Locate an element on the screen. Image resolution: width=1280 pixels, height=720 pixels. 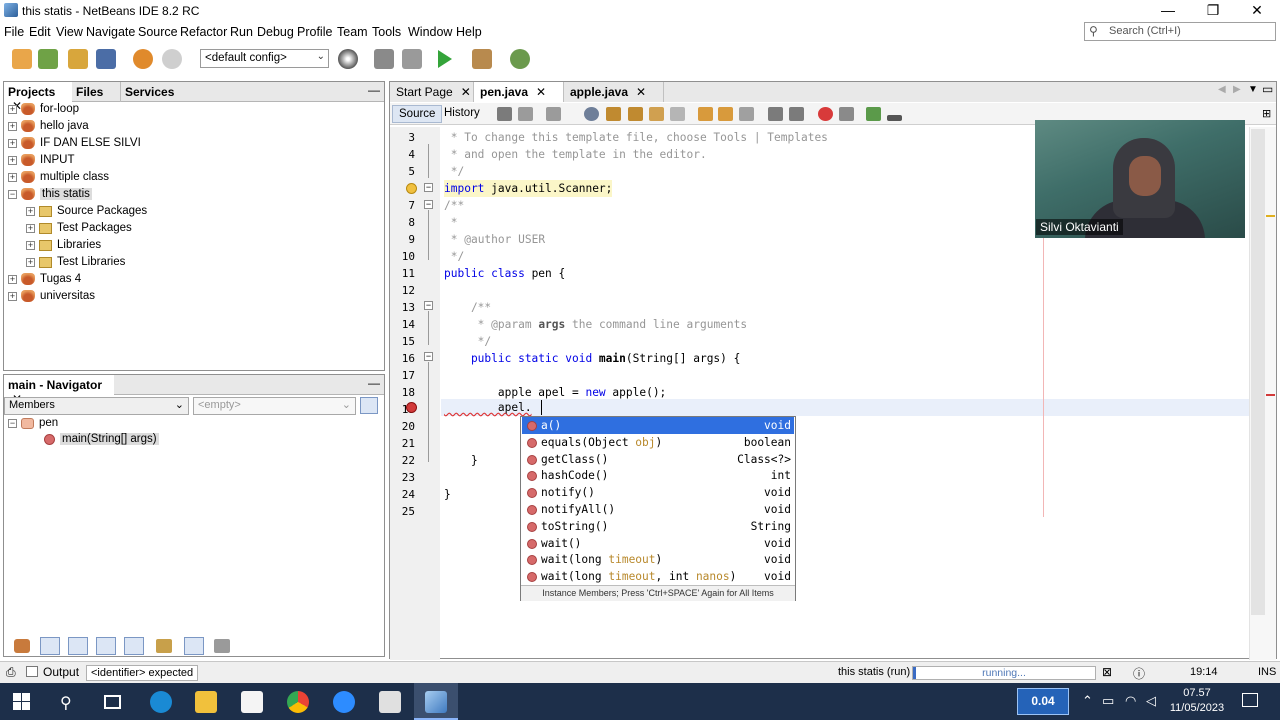
save-all-icon is located at coordinates (106, 59).